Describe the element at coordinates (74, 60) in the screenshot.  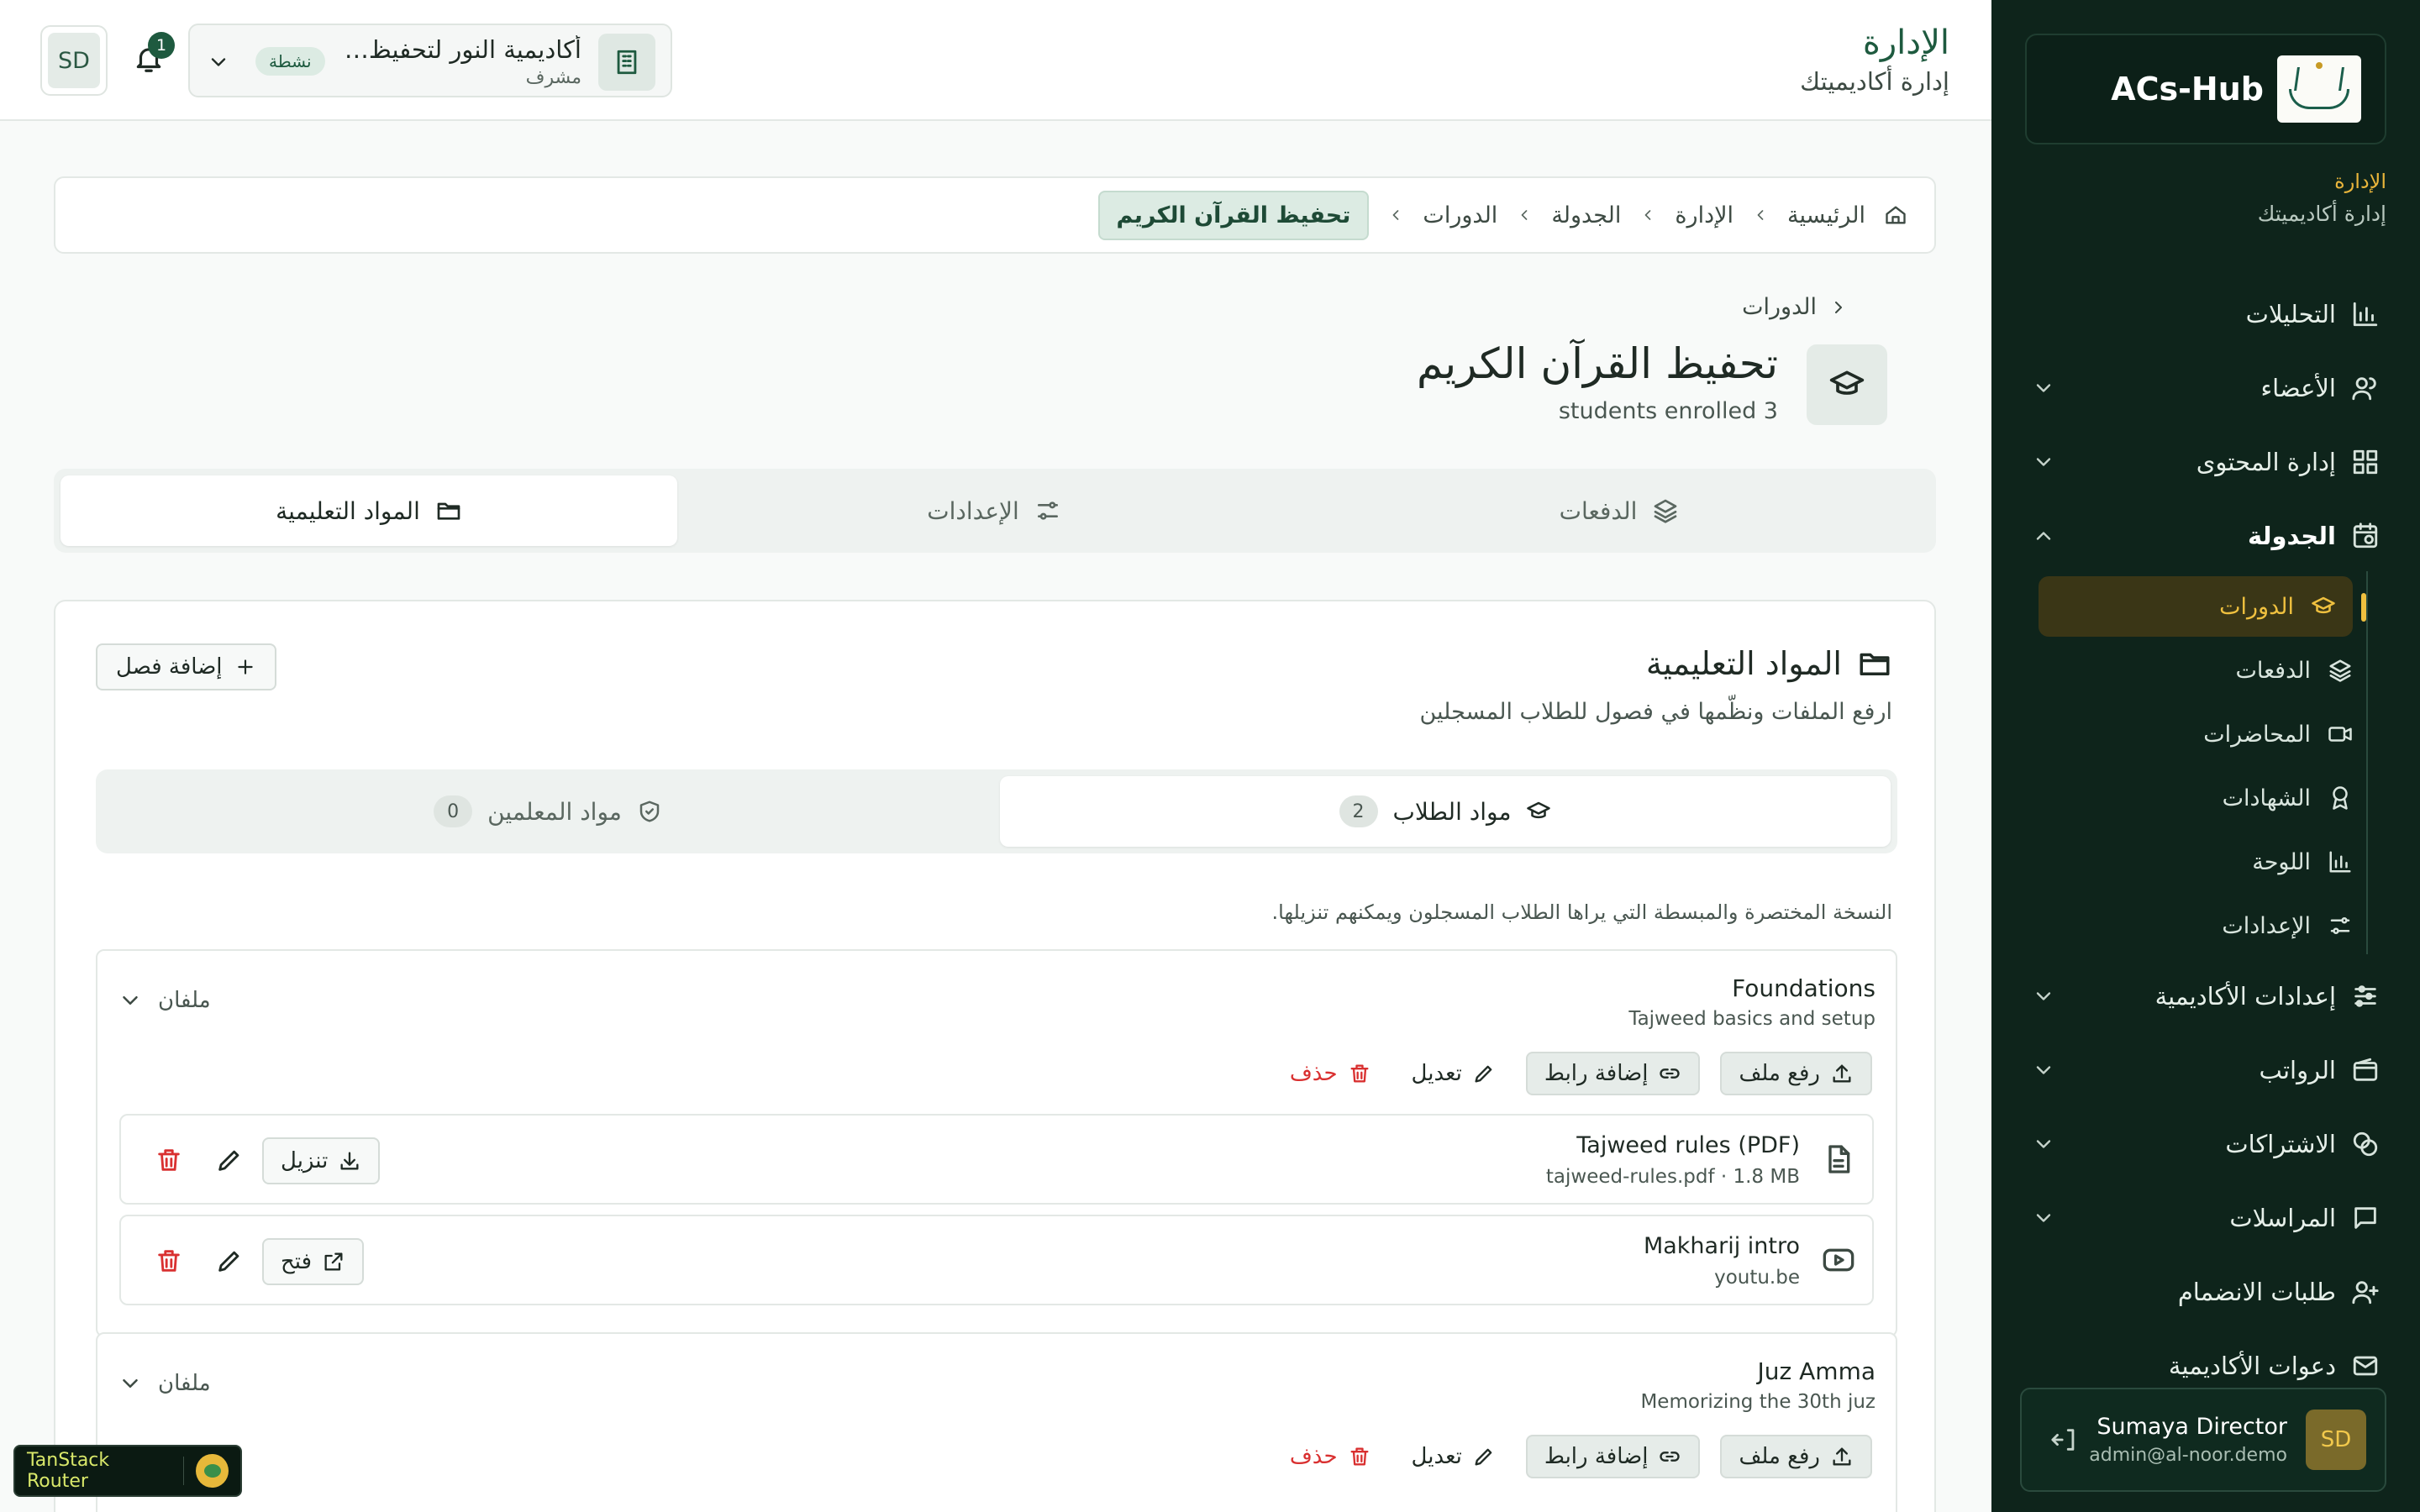
I see `profile-button: SD` at that location.